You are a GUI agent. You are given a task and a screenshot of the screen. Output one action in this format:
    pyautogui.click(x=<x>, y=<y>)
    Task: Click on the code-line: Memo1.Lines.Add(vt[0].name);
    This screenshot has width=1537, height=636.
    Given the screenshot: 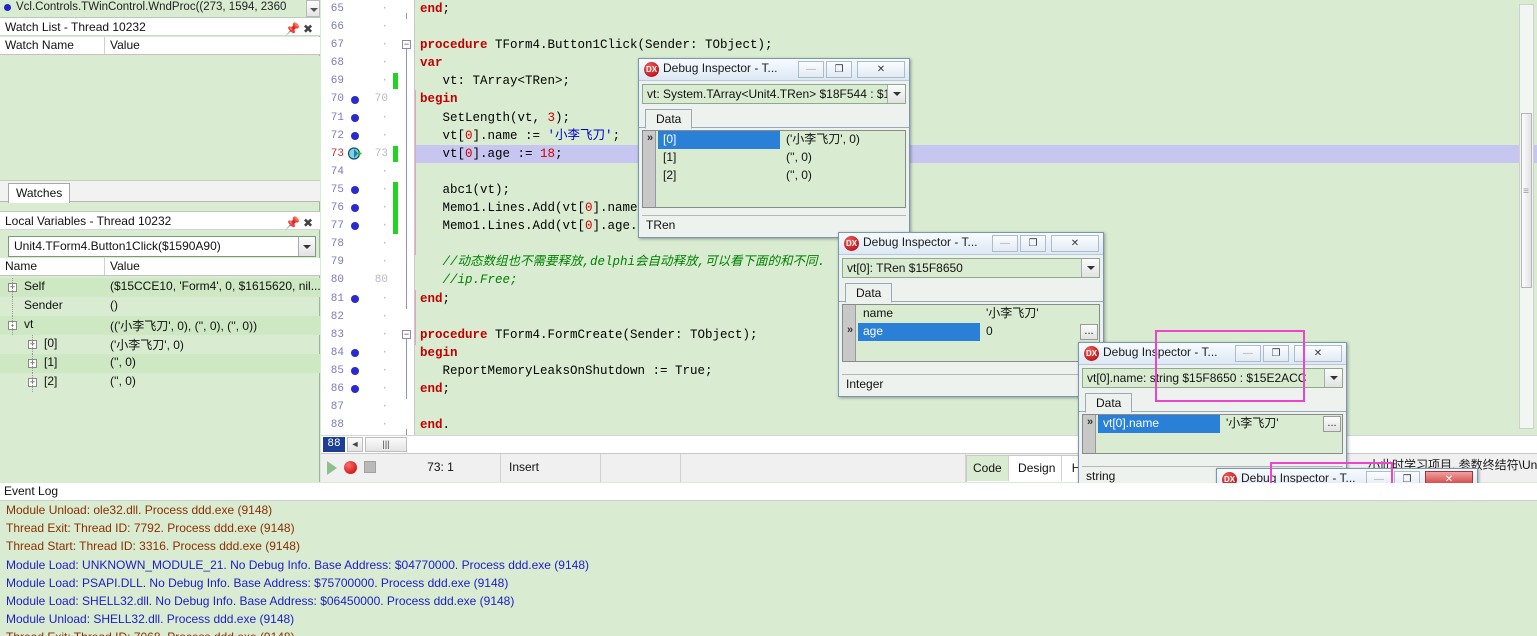 What is the action you would take?
    pyautogui.click(x=976, y=208)
    